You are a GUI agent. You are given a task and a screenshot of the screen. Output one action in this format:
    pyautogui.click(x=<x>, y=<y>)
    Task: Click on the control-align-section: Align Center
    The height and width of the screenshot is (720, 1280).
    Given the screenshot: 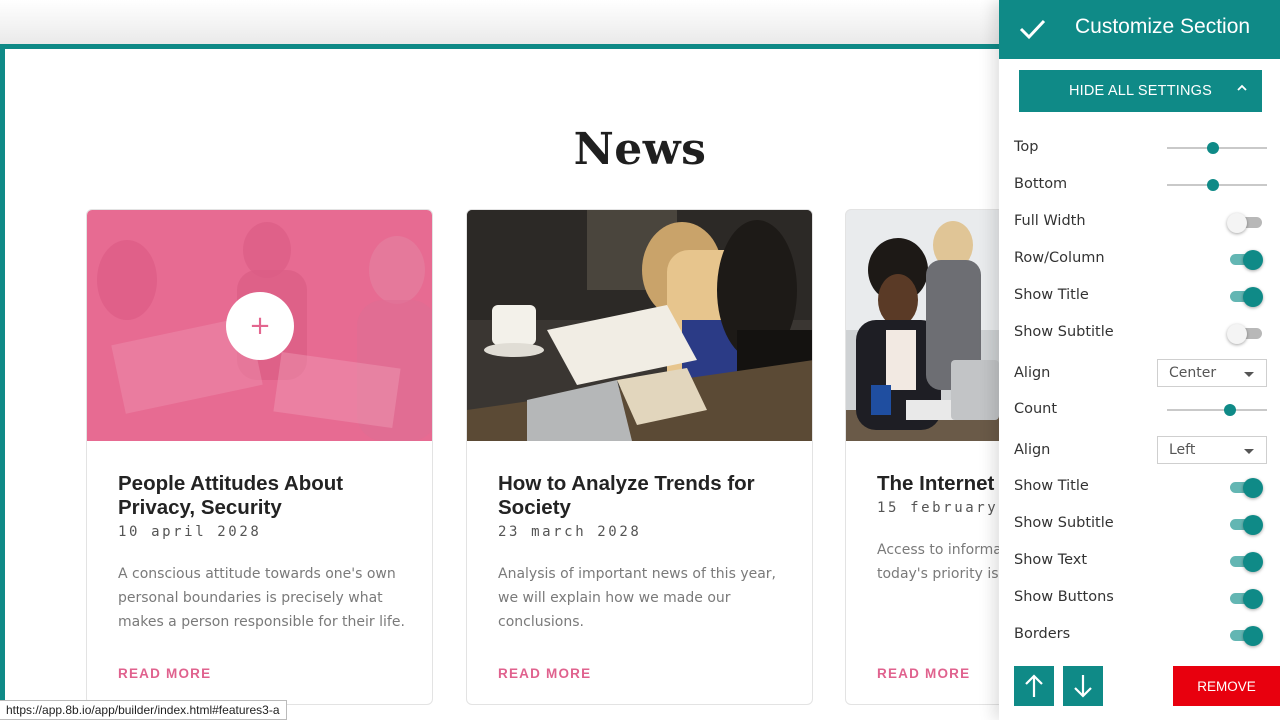 What is the action you would take?
    pyautogui.click(x=1141, y=374)
    